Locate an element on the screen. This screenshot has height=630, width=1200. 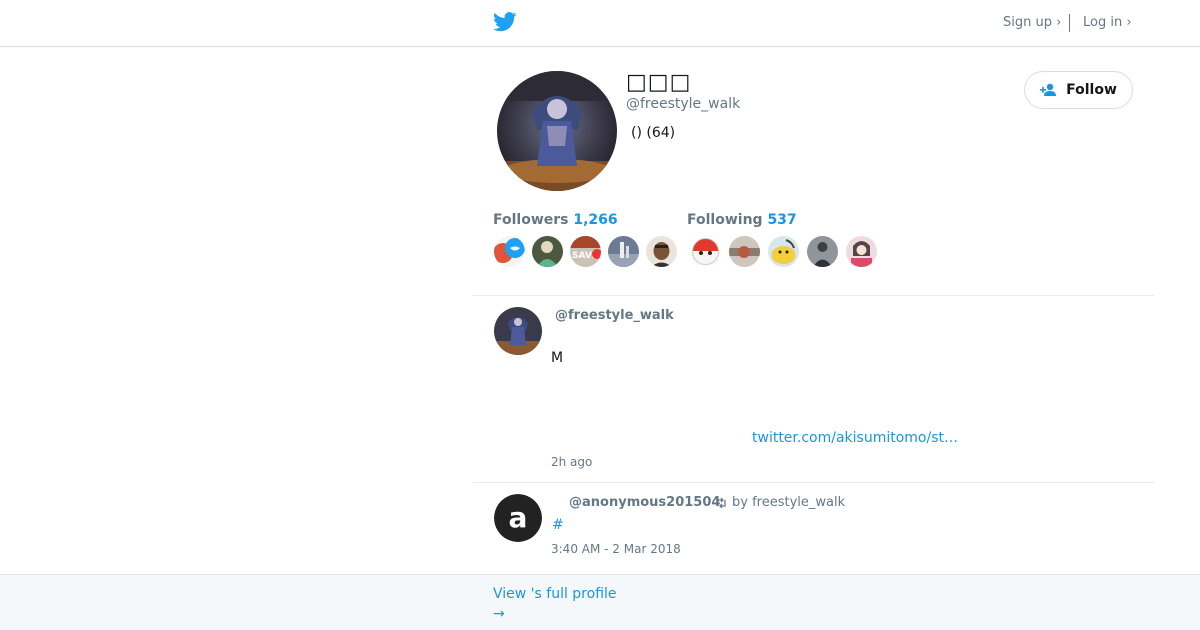
followers-avatars: SAVE is located at coordinates (585, 251).